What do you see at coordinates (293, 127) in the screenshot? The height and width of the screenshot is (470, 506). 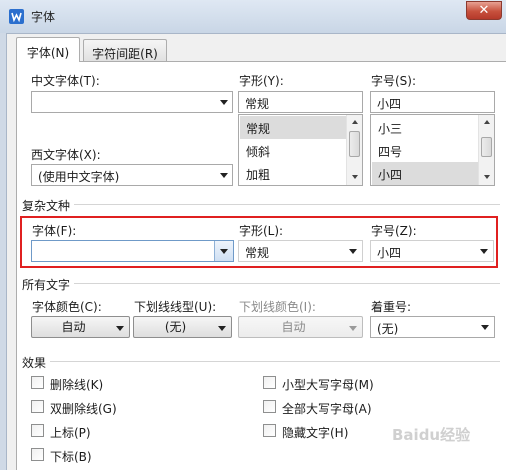 I see `style-option-regular: 常规` at bounding box center [293, 127].